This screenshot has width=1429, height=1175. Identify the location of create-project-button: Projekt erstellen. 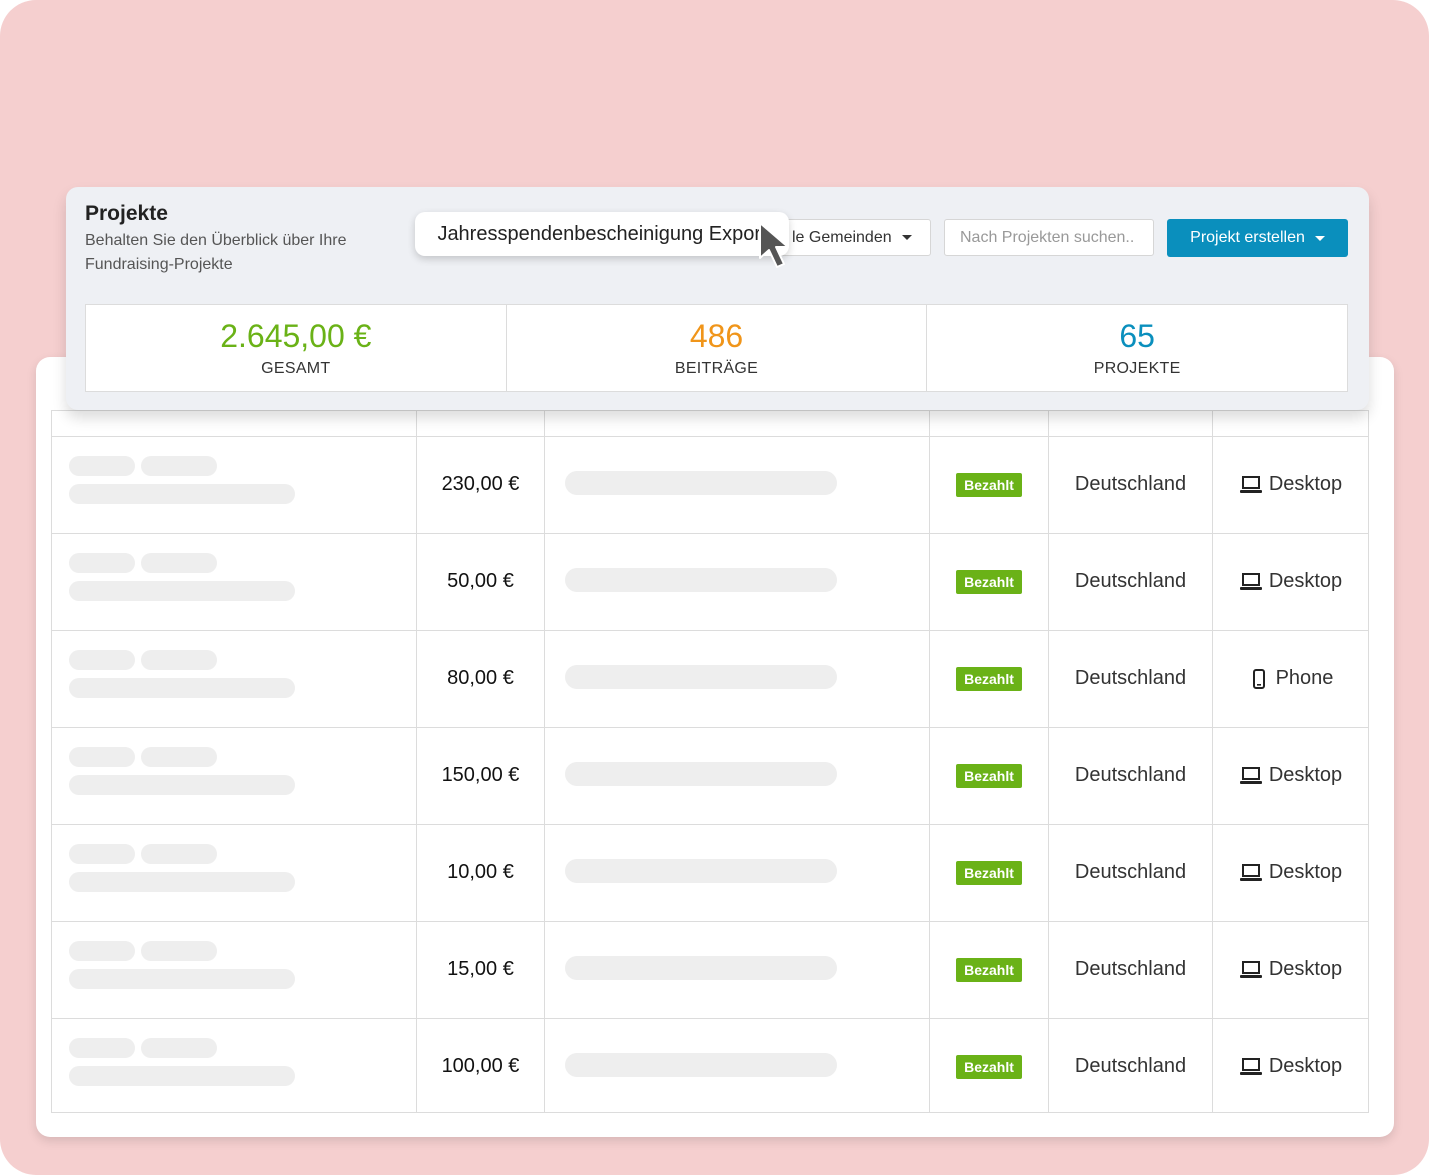
(1257, 238).